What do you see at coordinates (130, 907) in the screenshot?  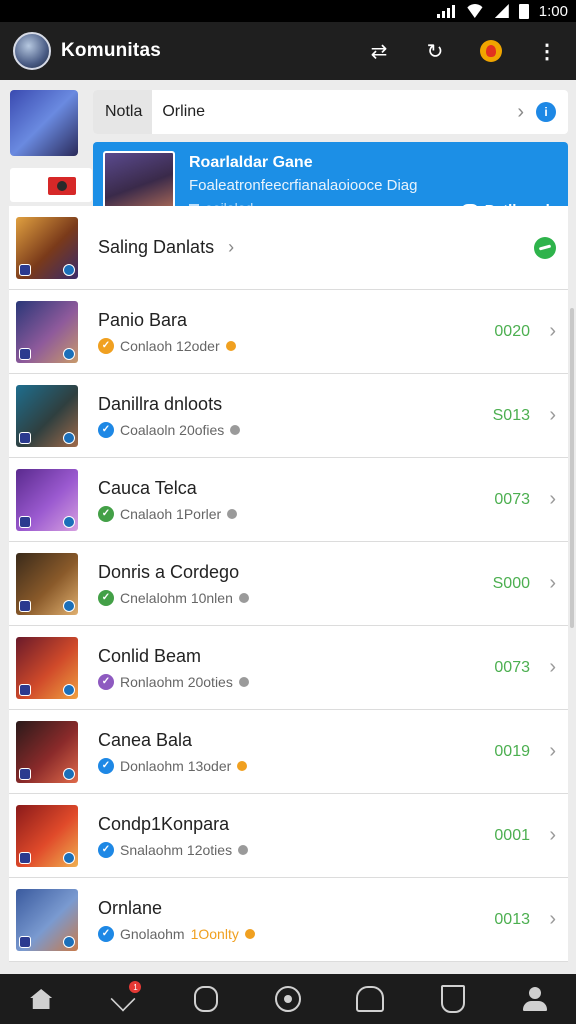 I see `list-item-name: Ornlane` at bounding box center [130, 907].